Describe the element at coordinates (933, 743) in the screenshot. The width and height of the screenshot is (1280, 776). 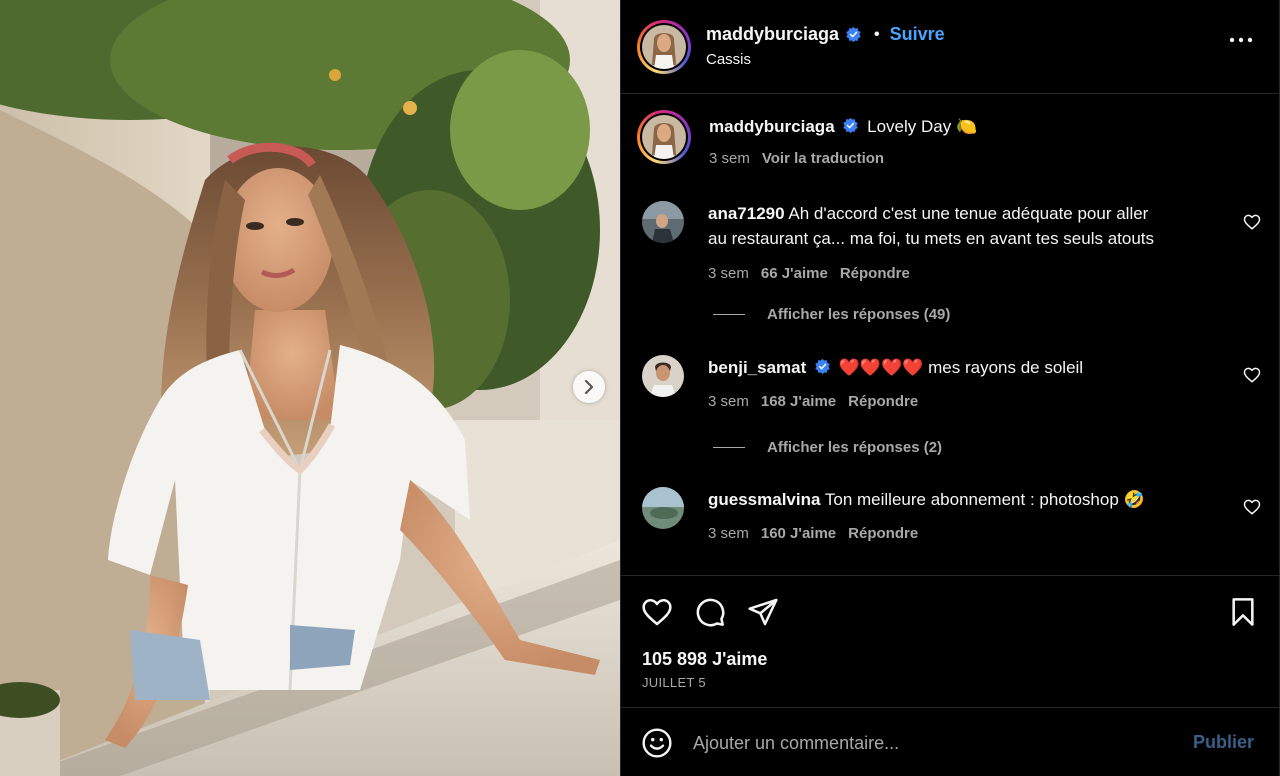
I see `comment-input` at that location.